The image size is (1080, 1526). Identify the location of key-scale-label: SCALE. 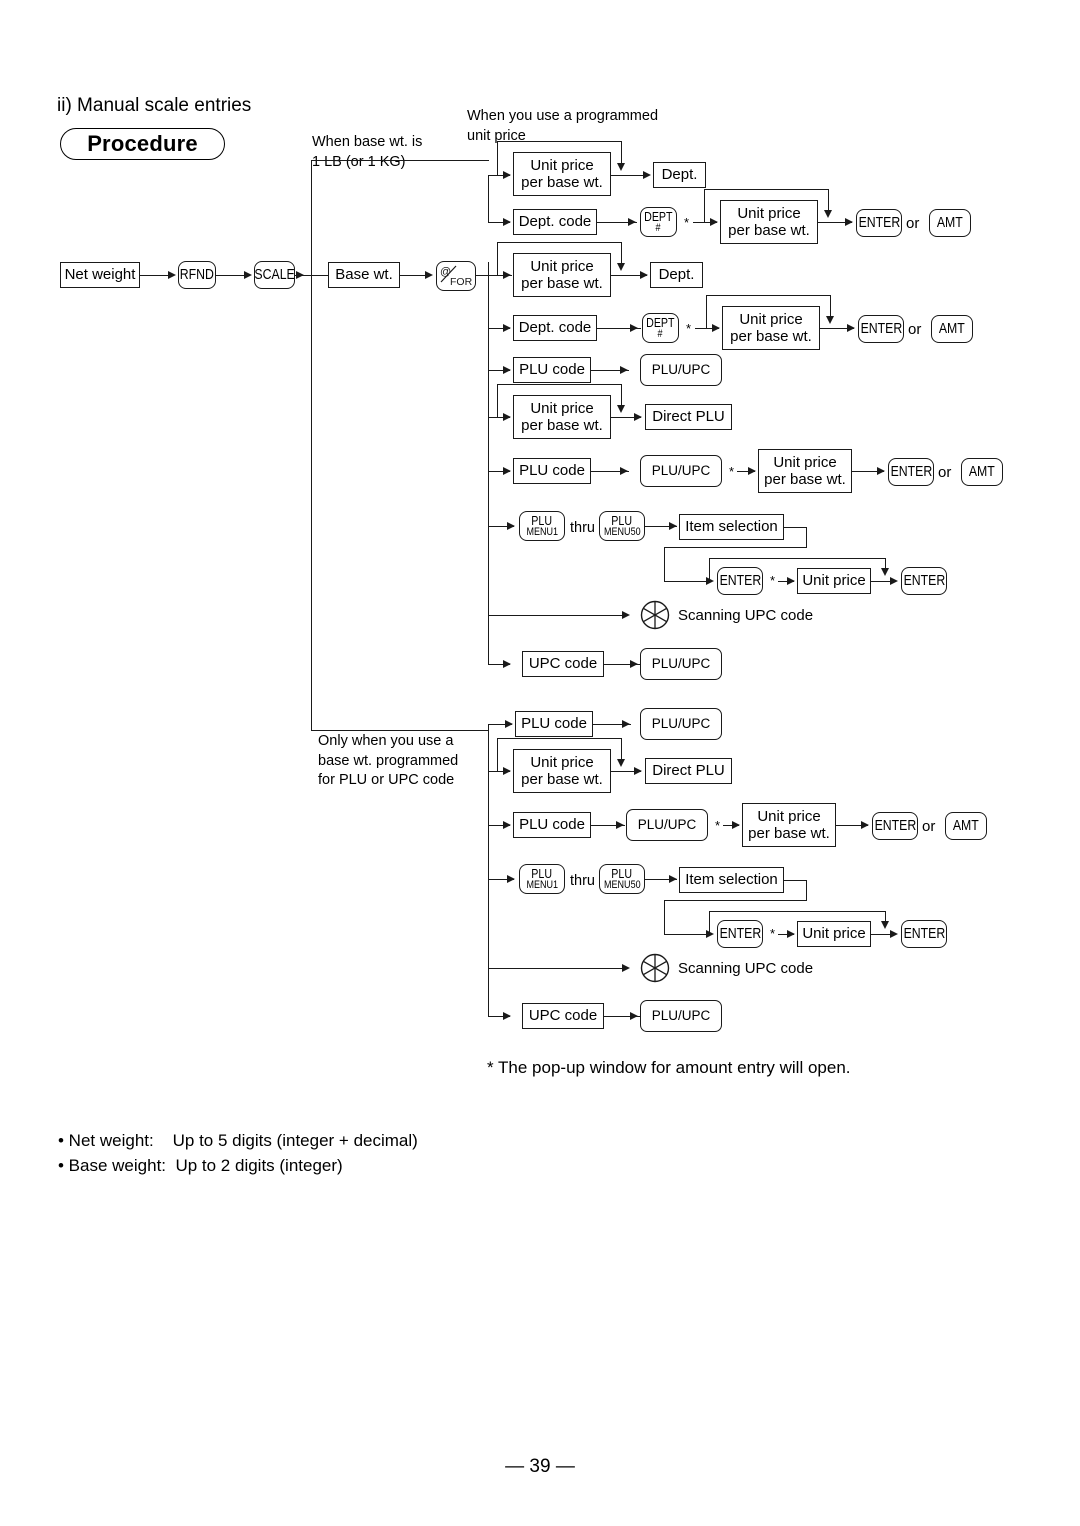
(274, 275).